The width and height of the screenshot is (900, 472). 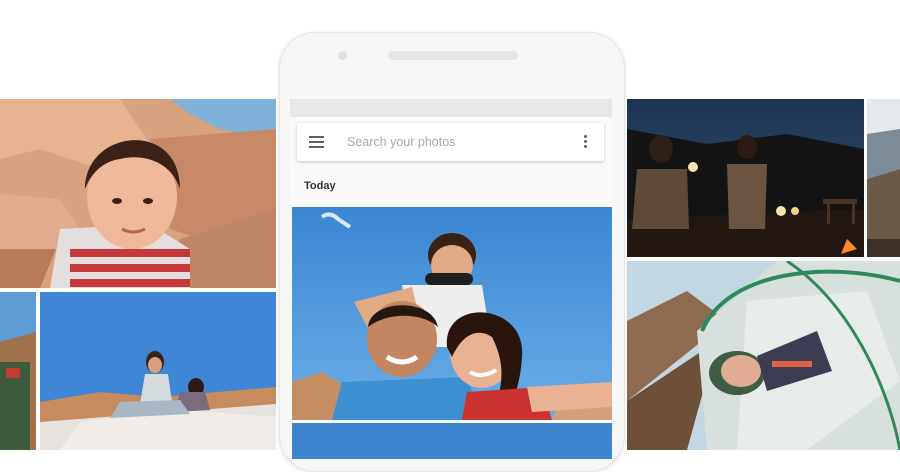 I want to click on hamburger-menu-icon, so click(x=316, y=142).